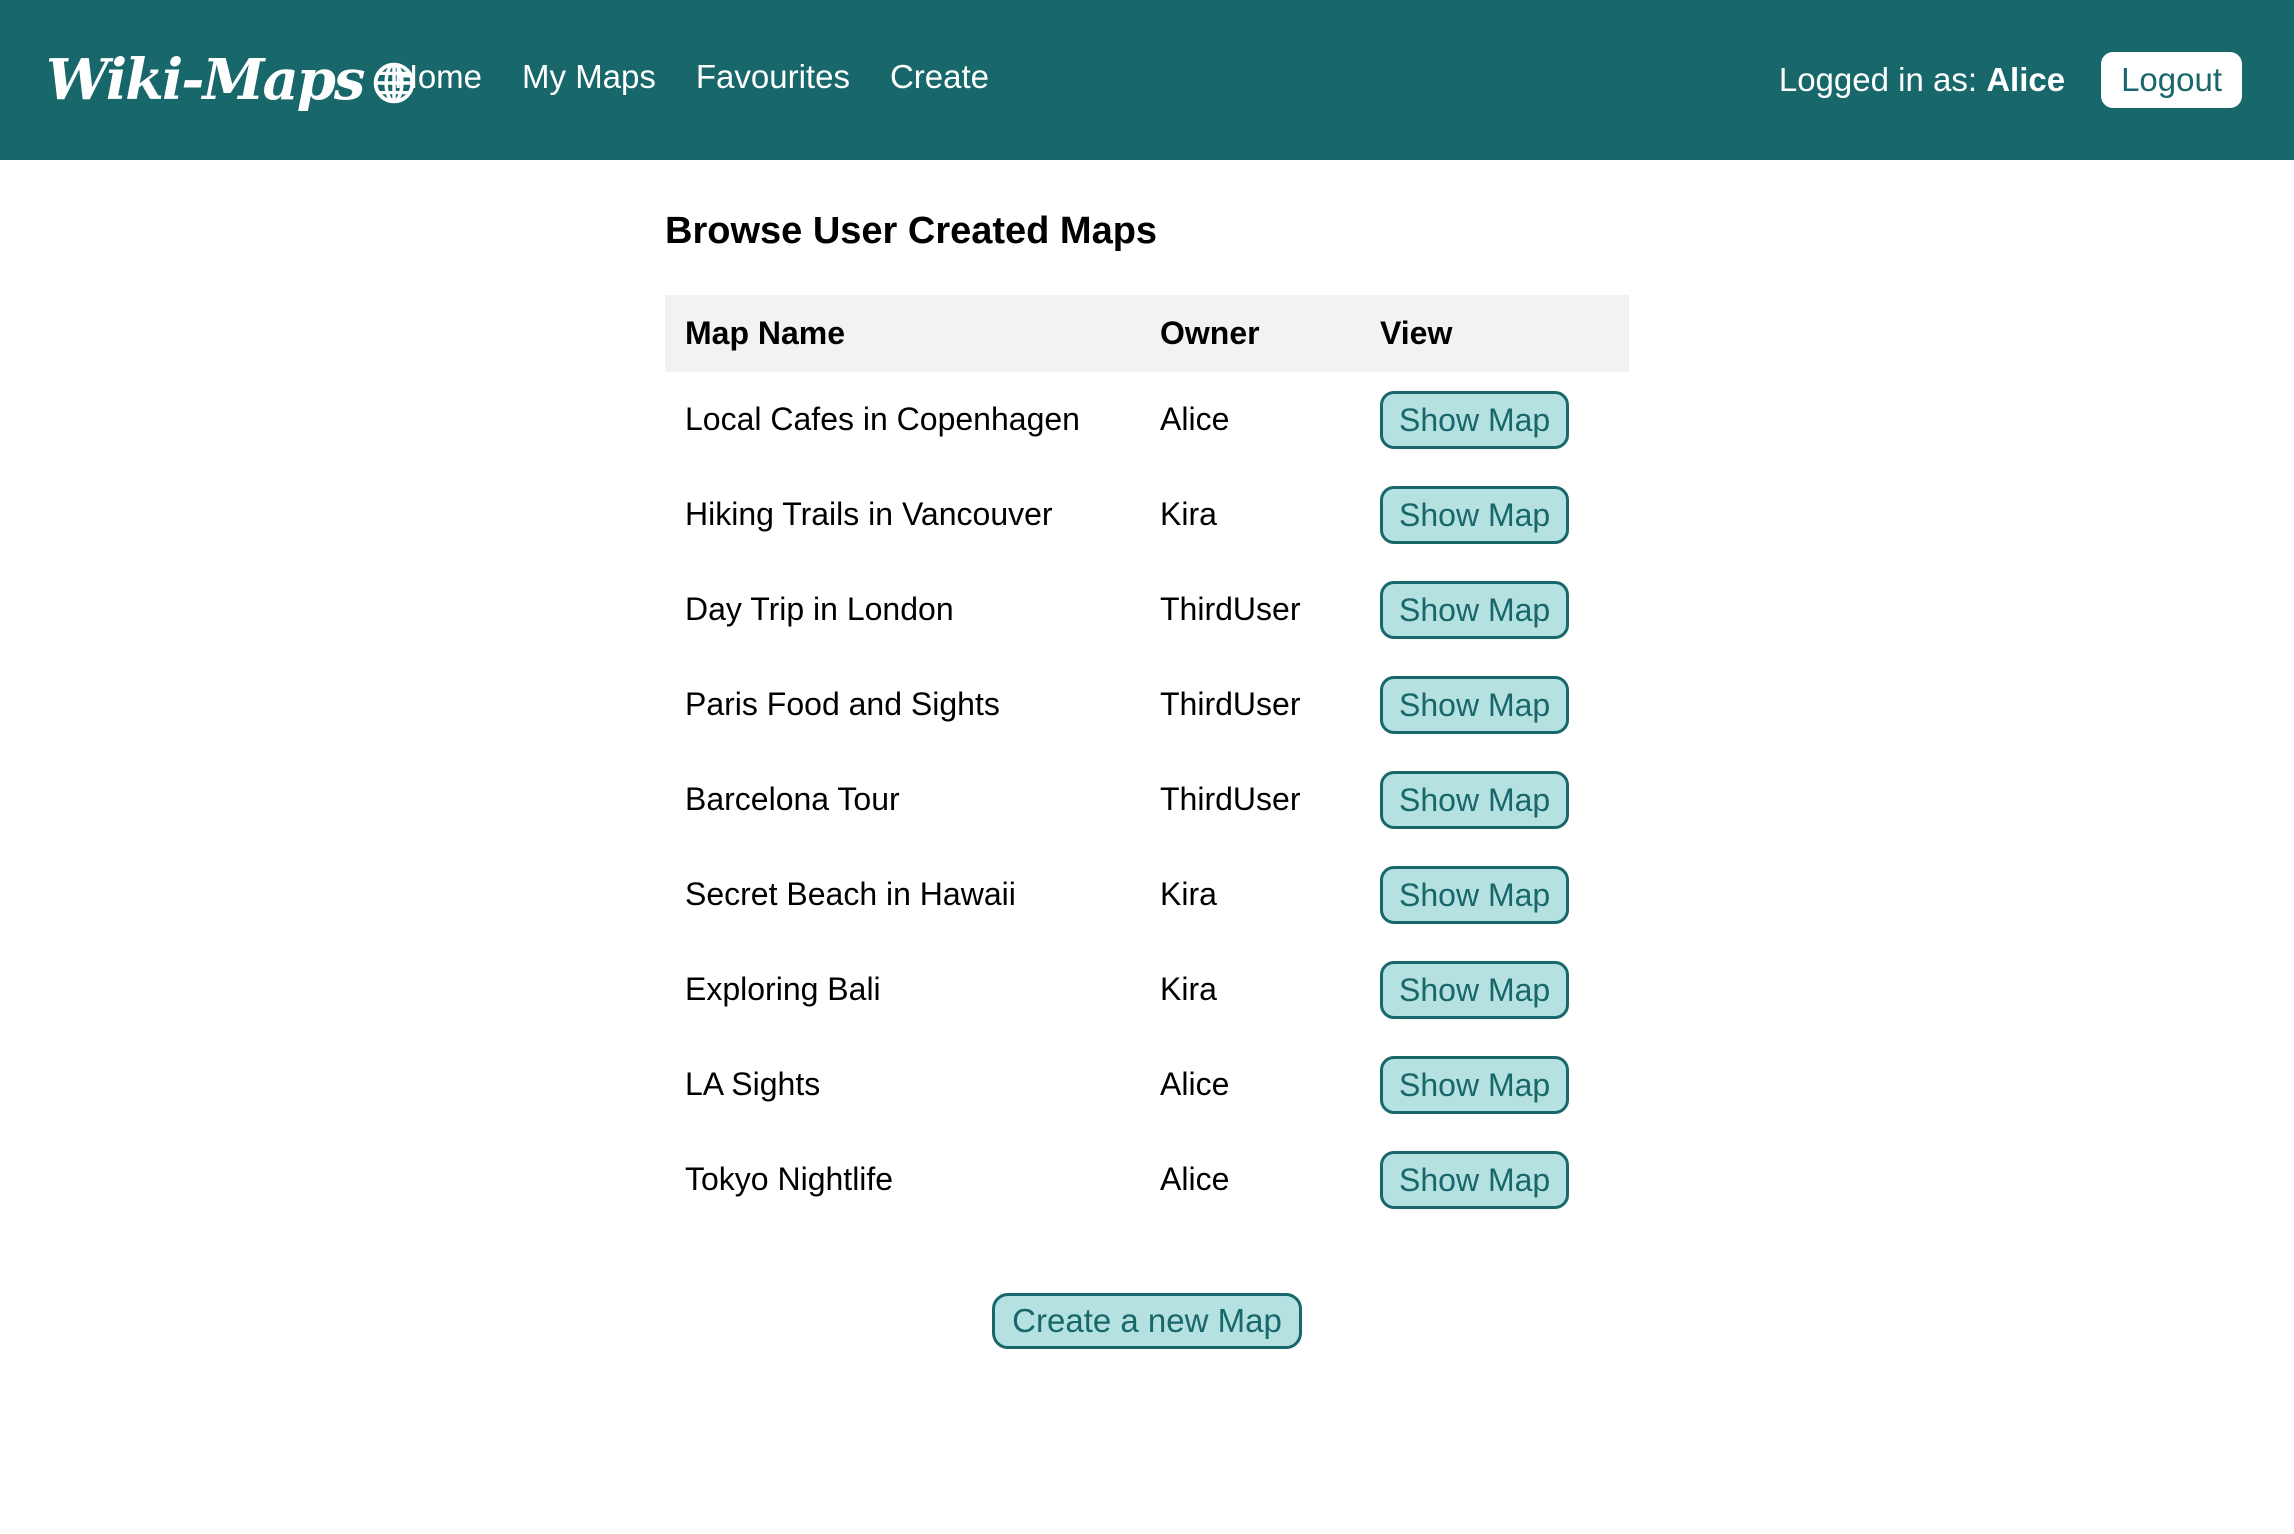 The height and width of the screenshot is (1534, 2294). I want to click on table-header-row: Map Name Owner View, so click(1147, 333).